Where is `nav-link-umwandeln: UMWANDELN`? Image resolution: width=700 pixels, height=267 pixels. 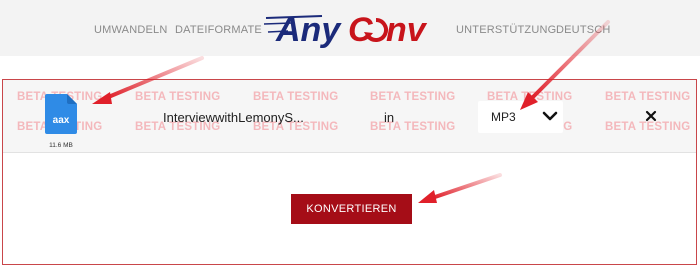
nav-link-umwandeln: UMWANDELN is located at coordinates (131, 30).